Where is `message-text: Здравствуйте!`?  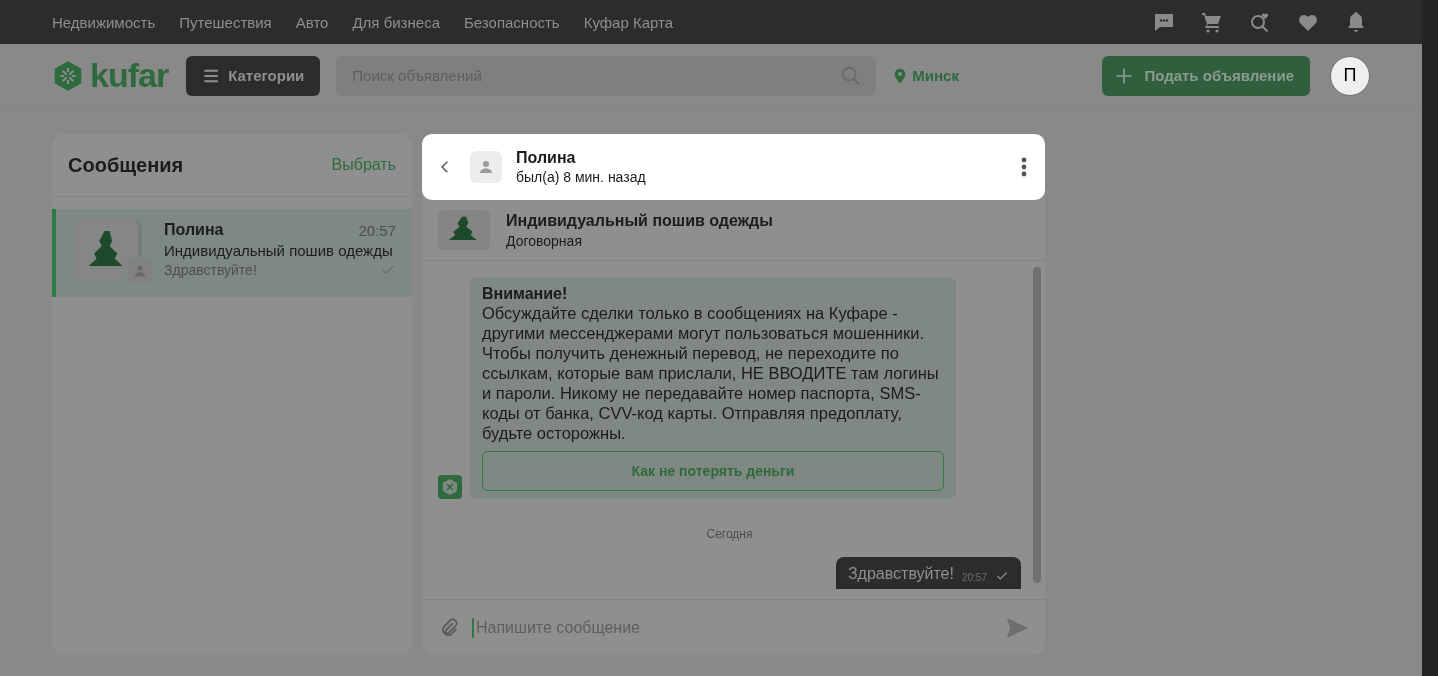 message-text: Здравствуйте! is located at coordinates (900, 574).